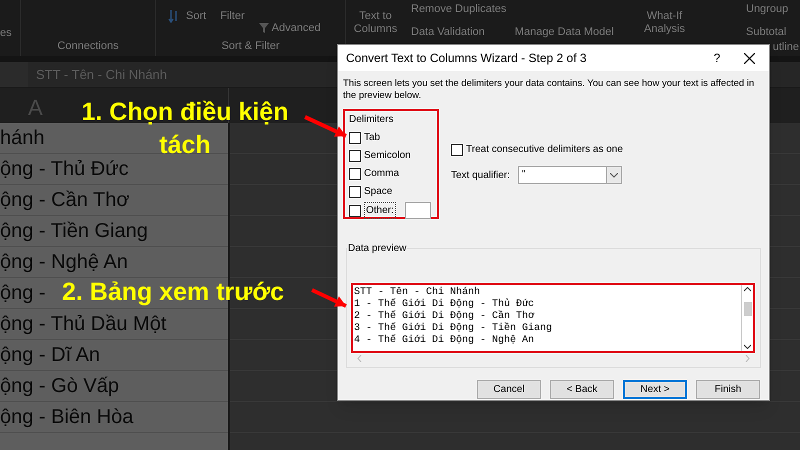 Image resolution: width=800 pixels, height=450 pixels. What do you see at coordinates (445, 304) in the screenshot?
I see `preview-line: 1 - Thế Giới Di Động - Thủ Đức` at bounding box center [445, 304].